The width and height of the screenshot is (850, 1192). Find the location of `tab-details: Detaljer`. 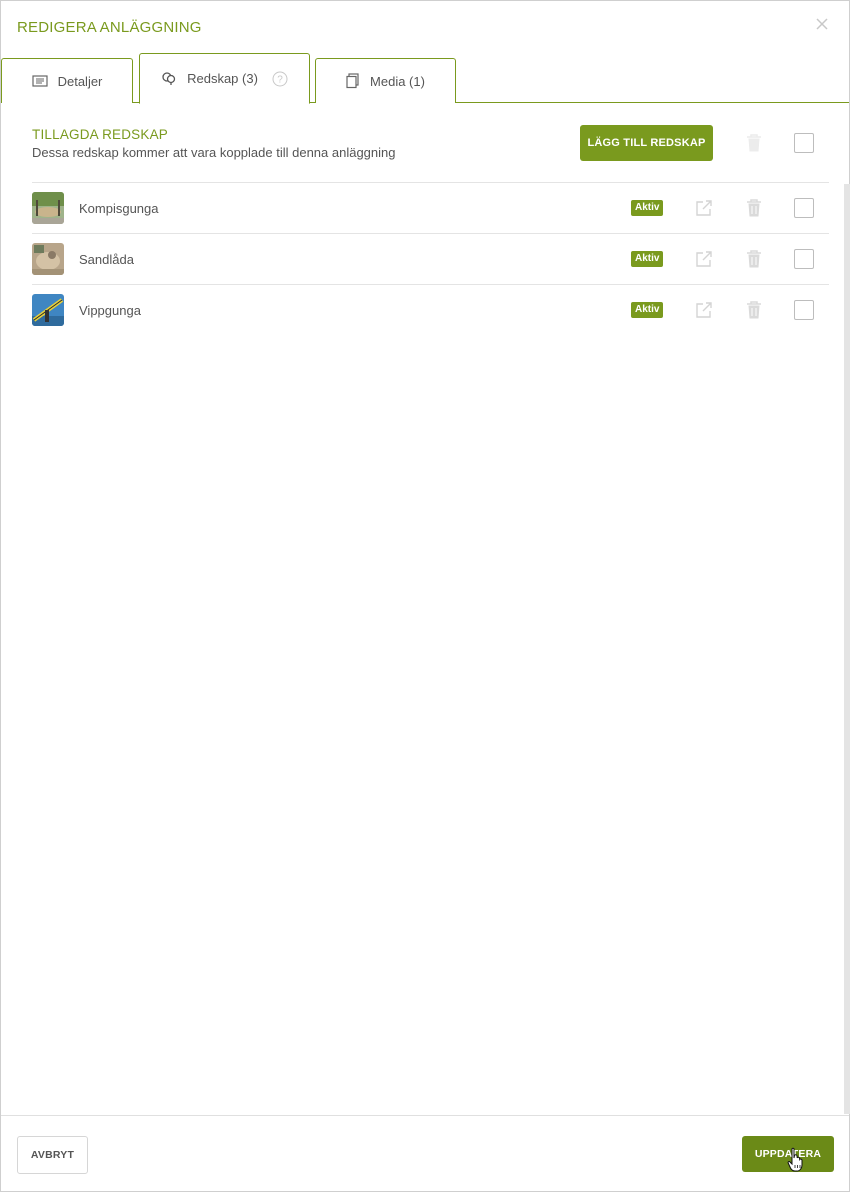

tab-details: Detaljer is located at coordinates (67, 80).